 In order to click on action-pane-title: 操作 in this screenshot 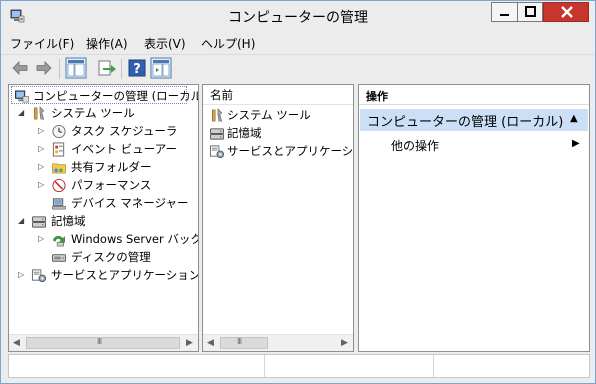, I will do `click(377, 96)`.